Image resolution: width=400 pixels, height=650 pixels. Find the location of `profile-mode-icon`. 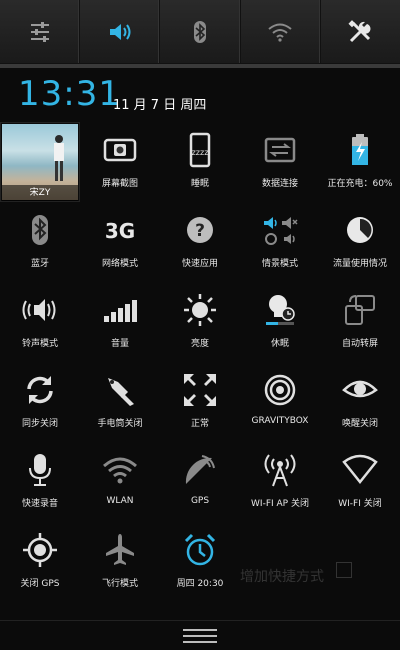

profile-mode-icon is located at coordinates (281, 231).